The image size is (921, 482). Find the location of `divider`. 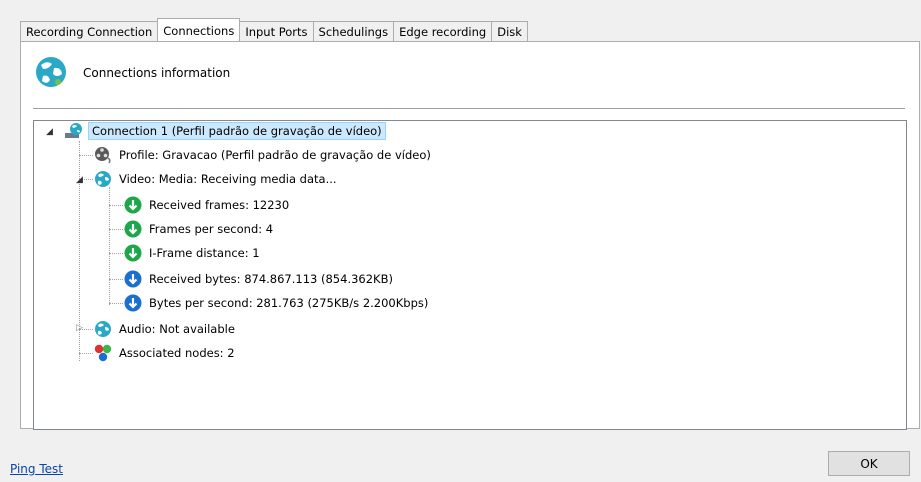

divider is located at coordinates (469, 108).